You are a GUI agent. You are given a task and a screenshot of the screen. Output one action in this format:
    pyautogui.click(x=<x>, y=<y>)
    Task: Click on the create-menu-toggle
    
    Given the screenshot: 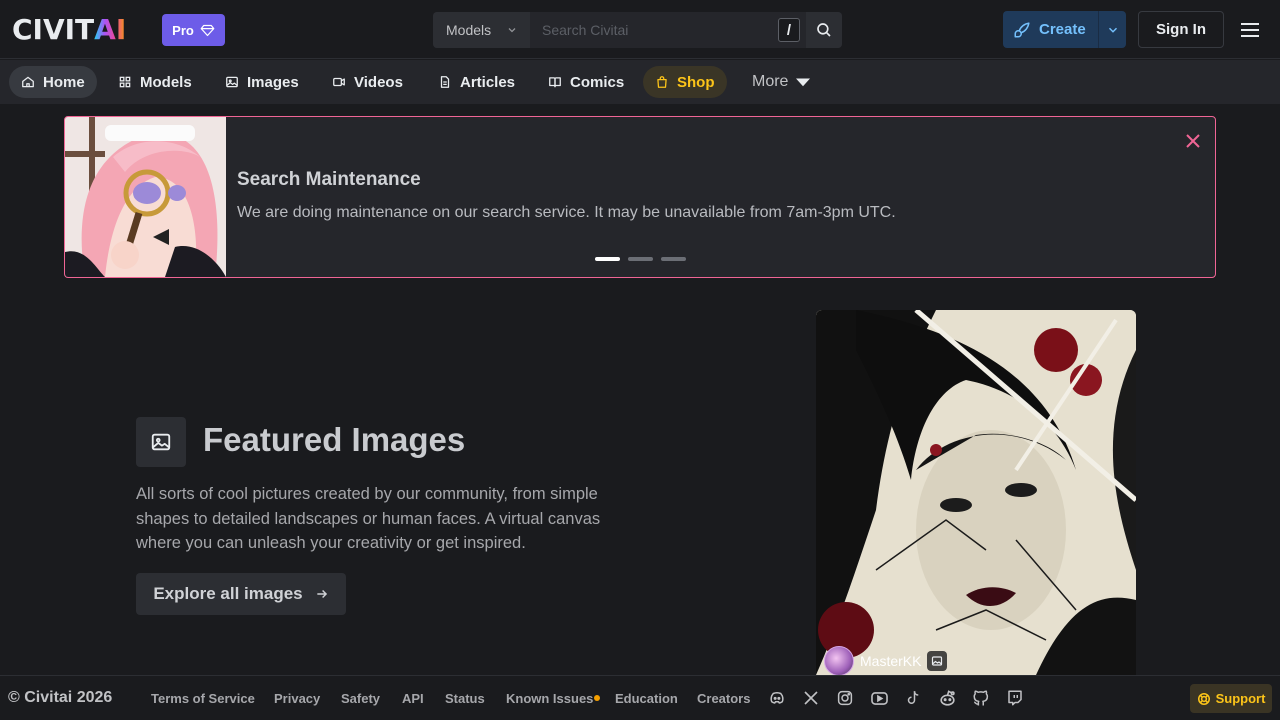 What is the action you would take?
    pyautogui.click(x=1112, y=29)
    